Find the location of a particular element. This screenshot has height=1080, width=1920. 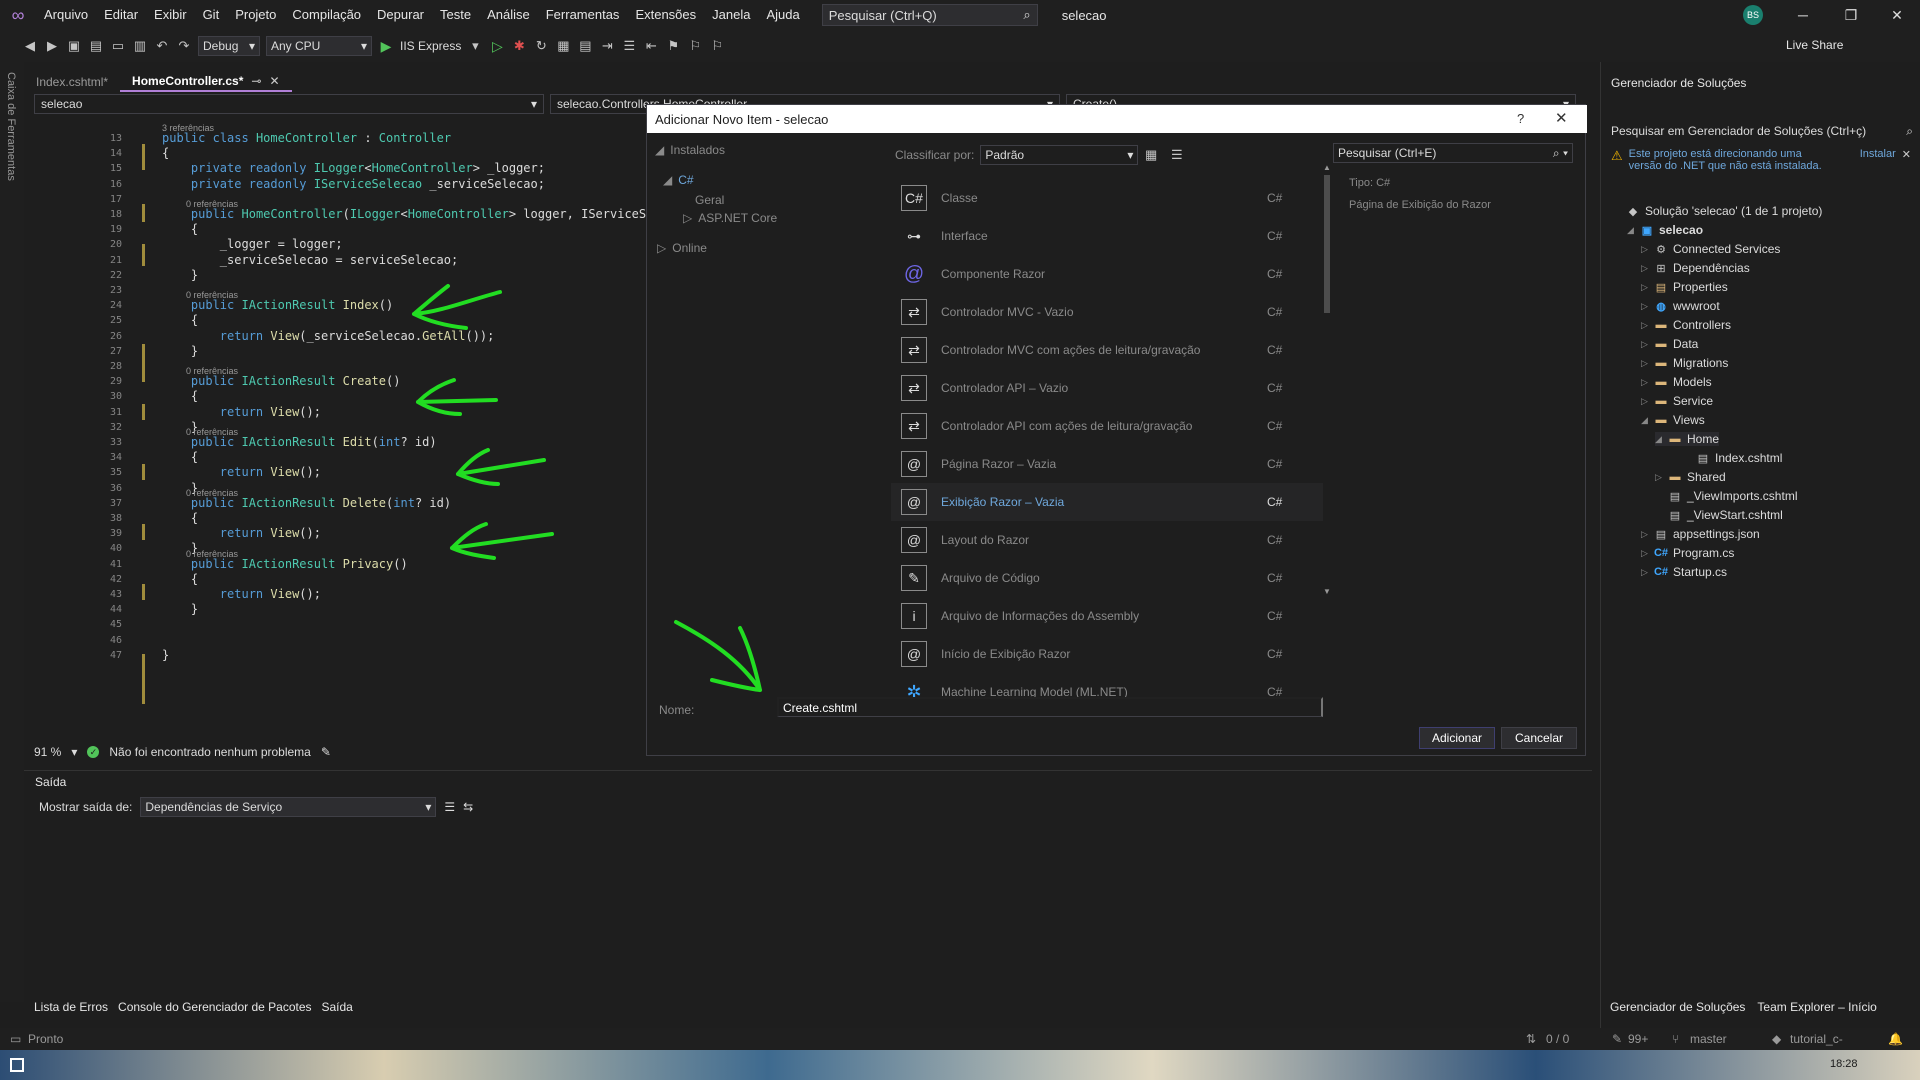

menu-arquivo: Arquivo is located at coordinates (66, 15).